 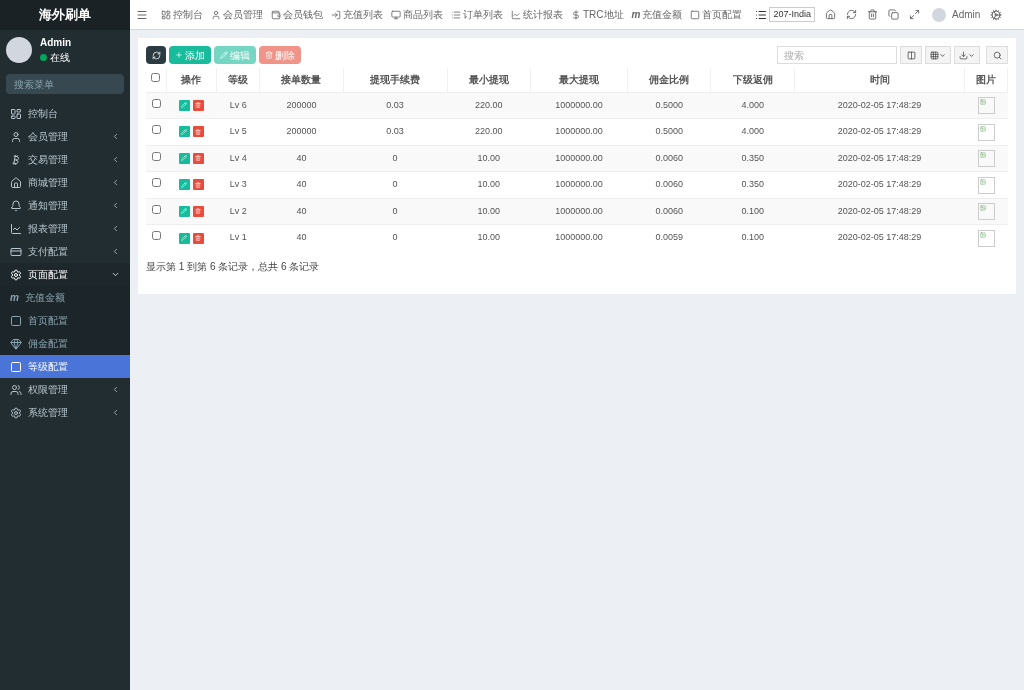 I want to click on sidebar-subitem: 首页配置, so click(x=65, y=320).